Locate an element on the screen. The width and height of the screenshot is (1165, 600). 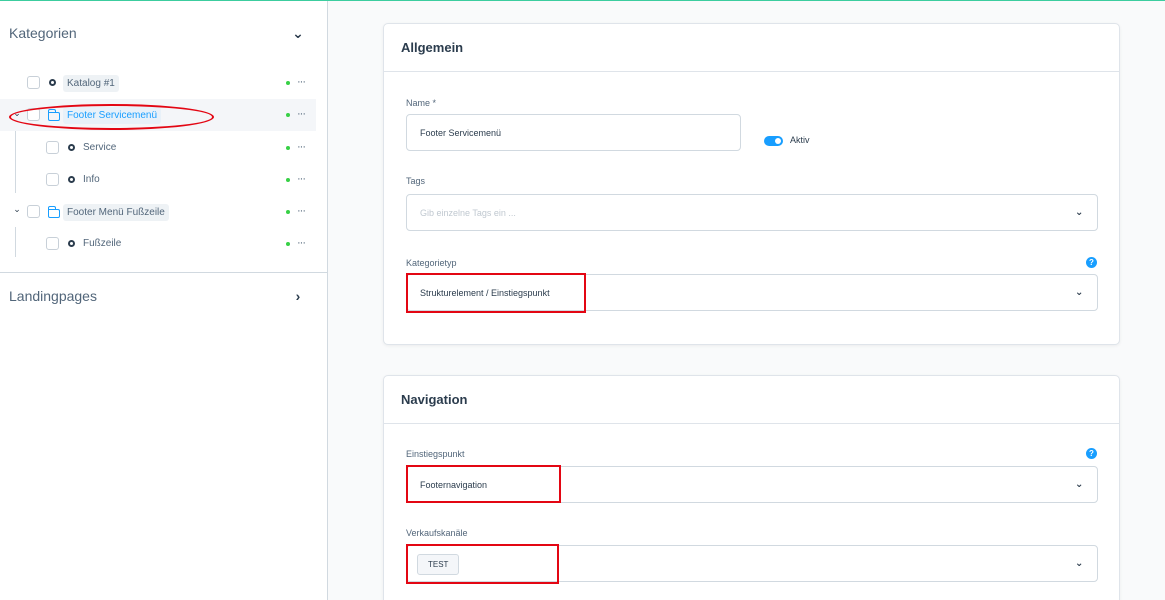
annotation-ellipse is located at coordinates (111, 117).